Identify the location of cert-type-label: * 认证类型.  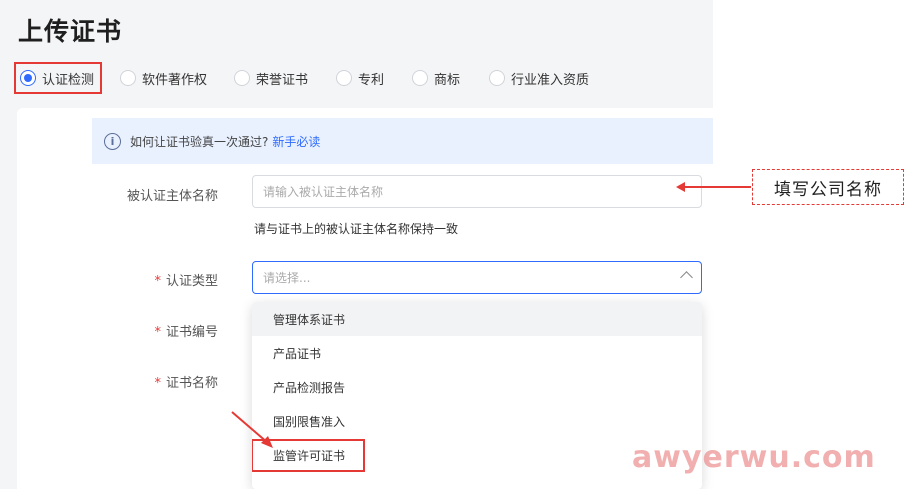
(186, 281).